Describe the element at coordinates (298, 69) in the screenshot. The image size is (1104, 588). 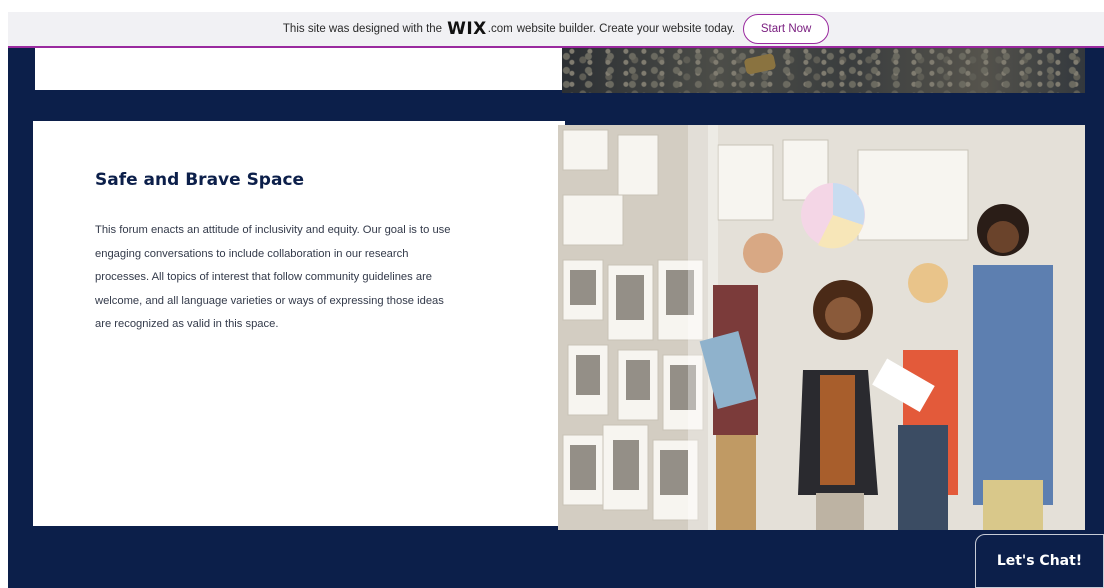
I see `previous-section-card` at that location.